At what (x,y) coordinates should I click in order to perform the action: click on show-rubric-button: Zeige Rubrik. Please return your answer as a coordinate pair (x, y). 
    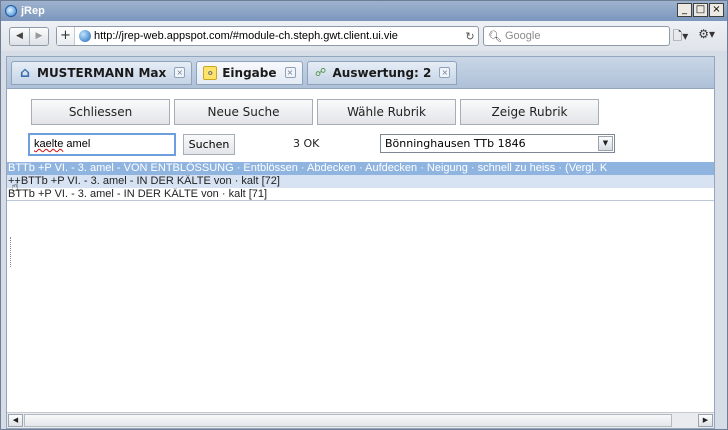
    Looking at the image, I should click on (529, 112).